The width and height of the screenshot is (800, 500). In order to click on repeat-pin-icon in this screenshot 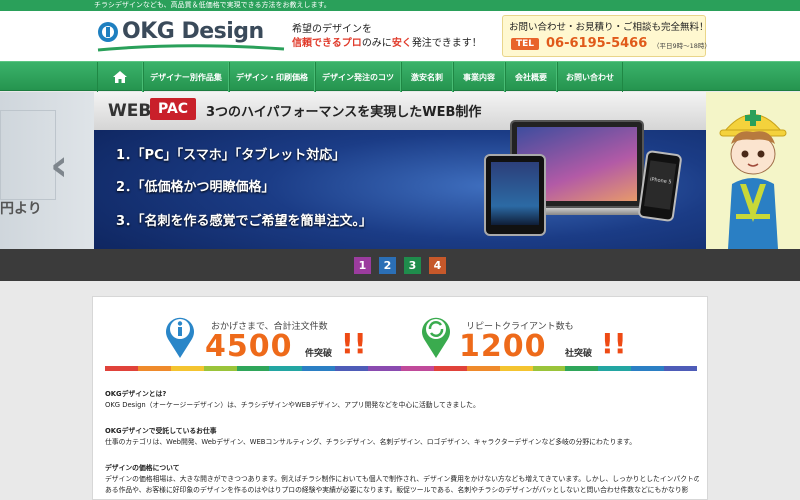, I will do `click(436, 337)`.